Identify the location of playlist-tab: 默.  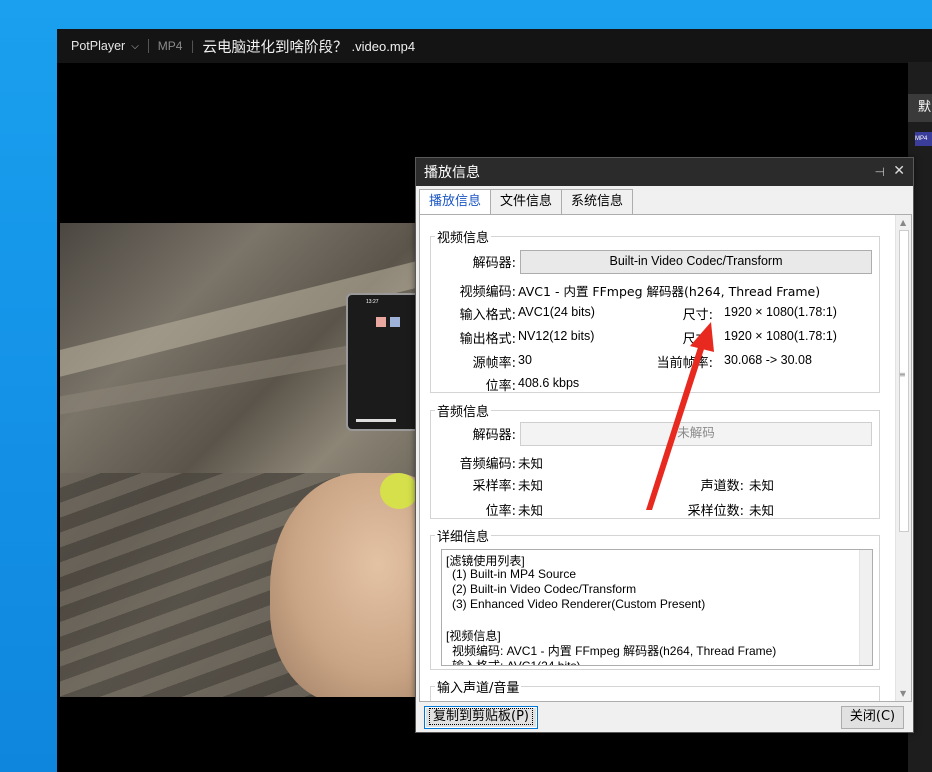
(920, 108).